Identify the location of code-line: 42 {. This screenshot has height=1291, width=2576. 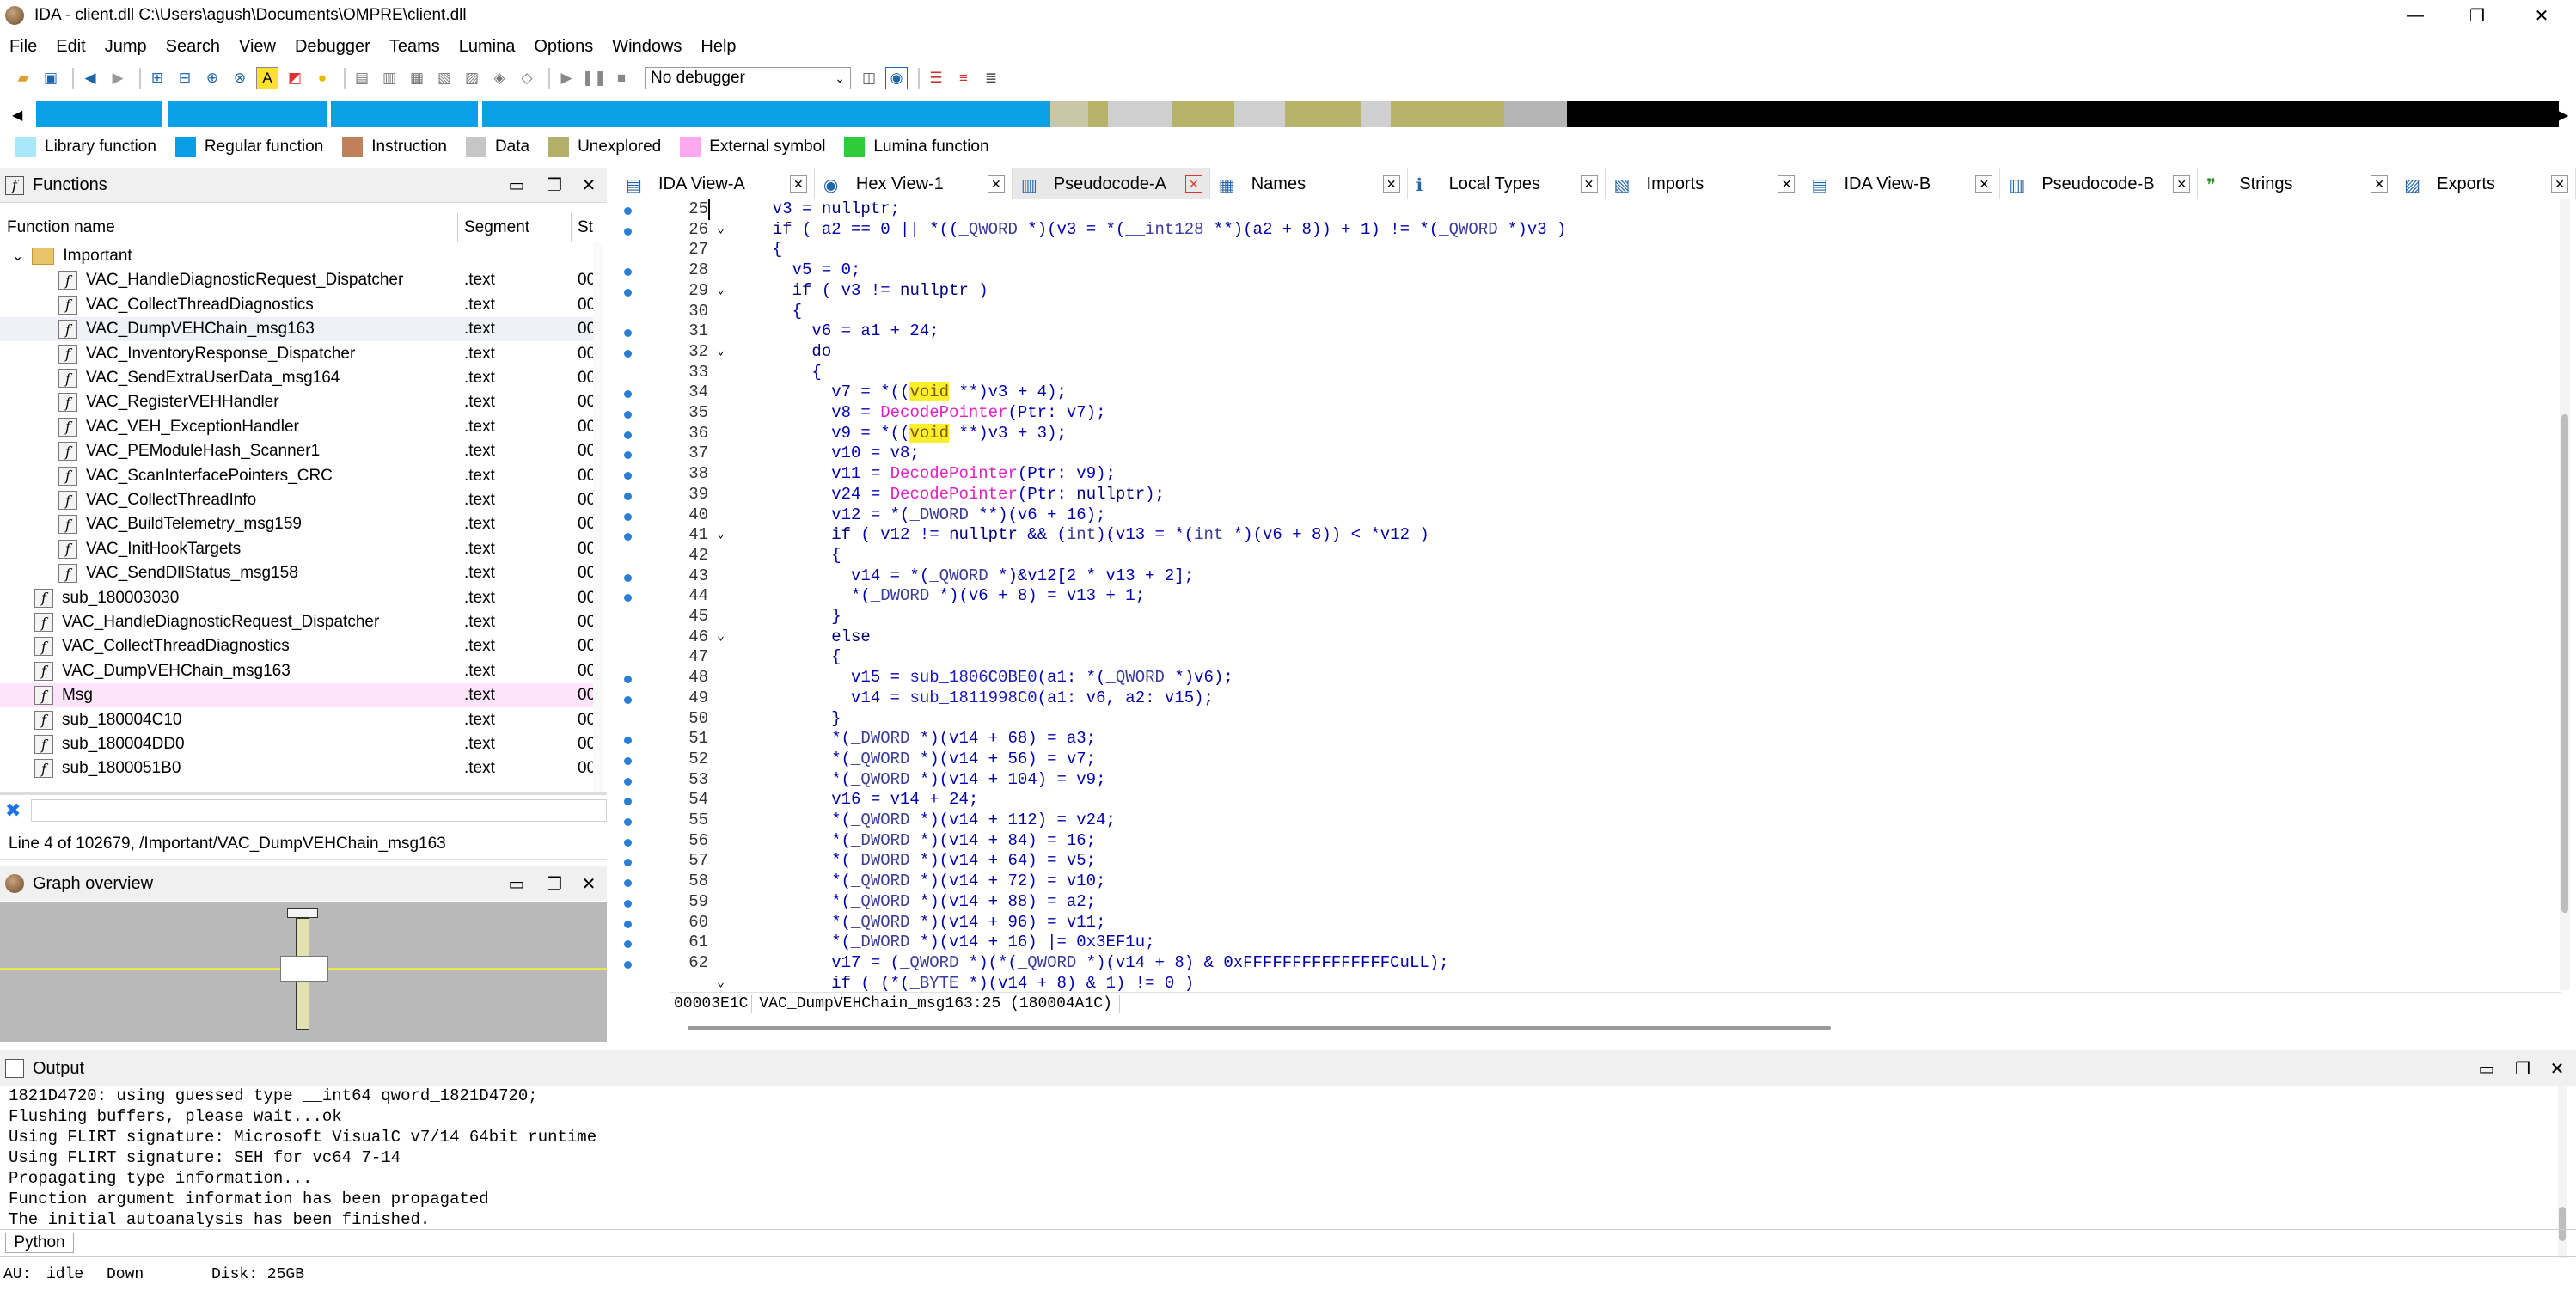
(1612, 556).